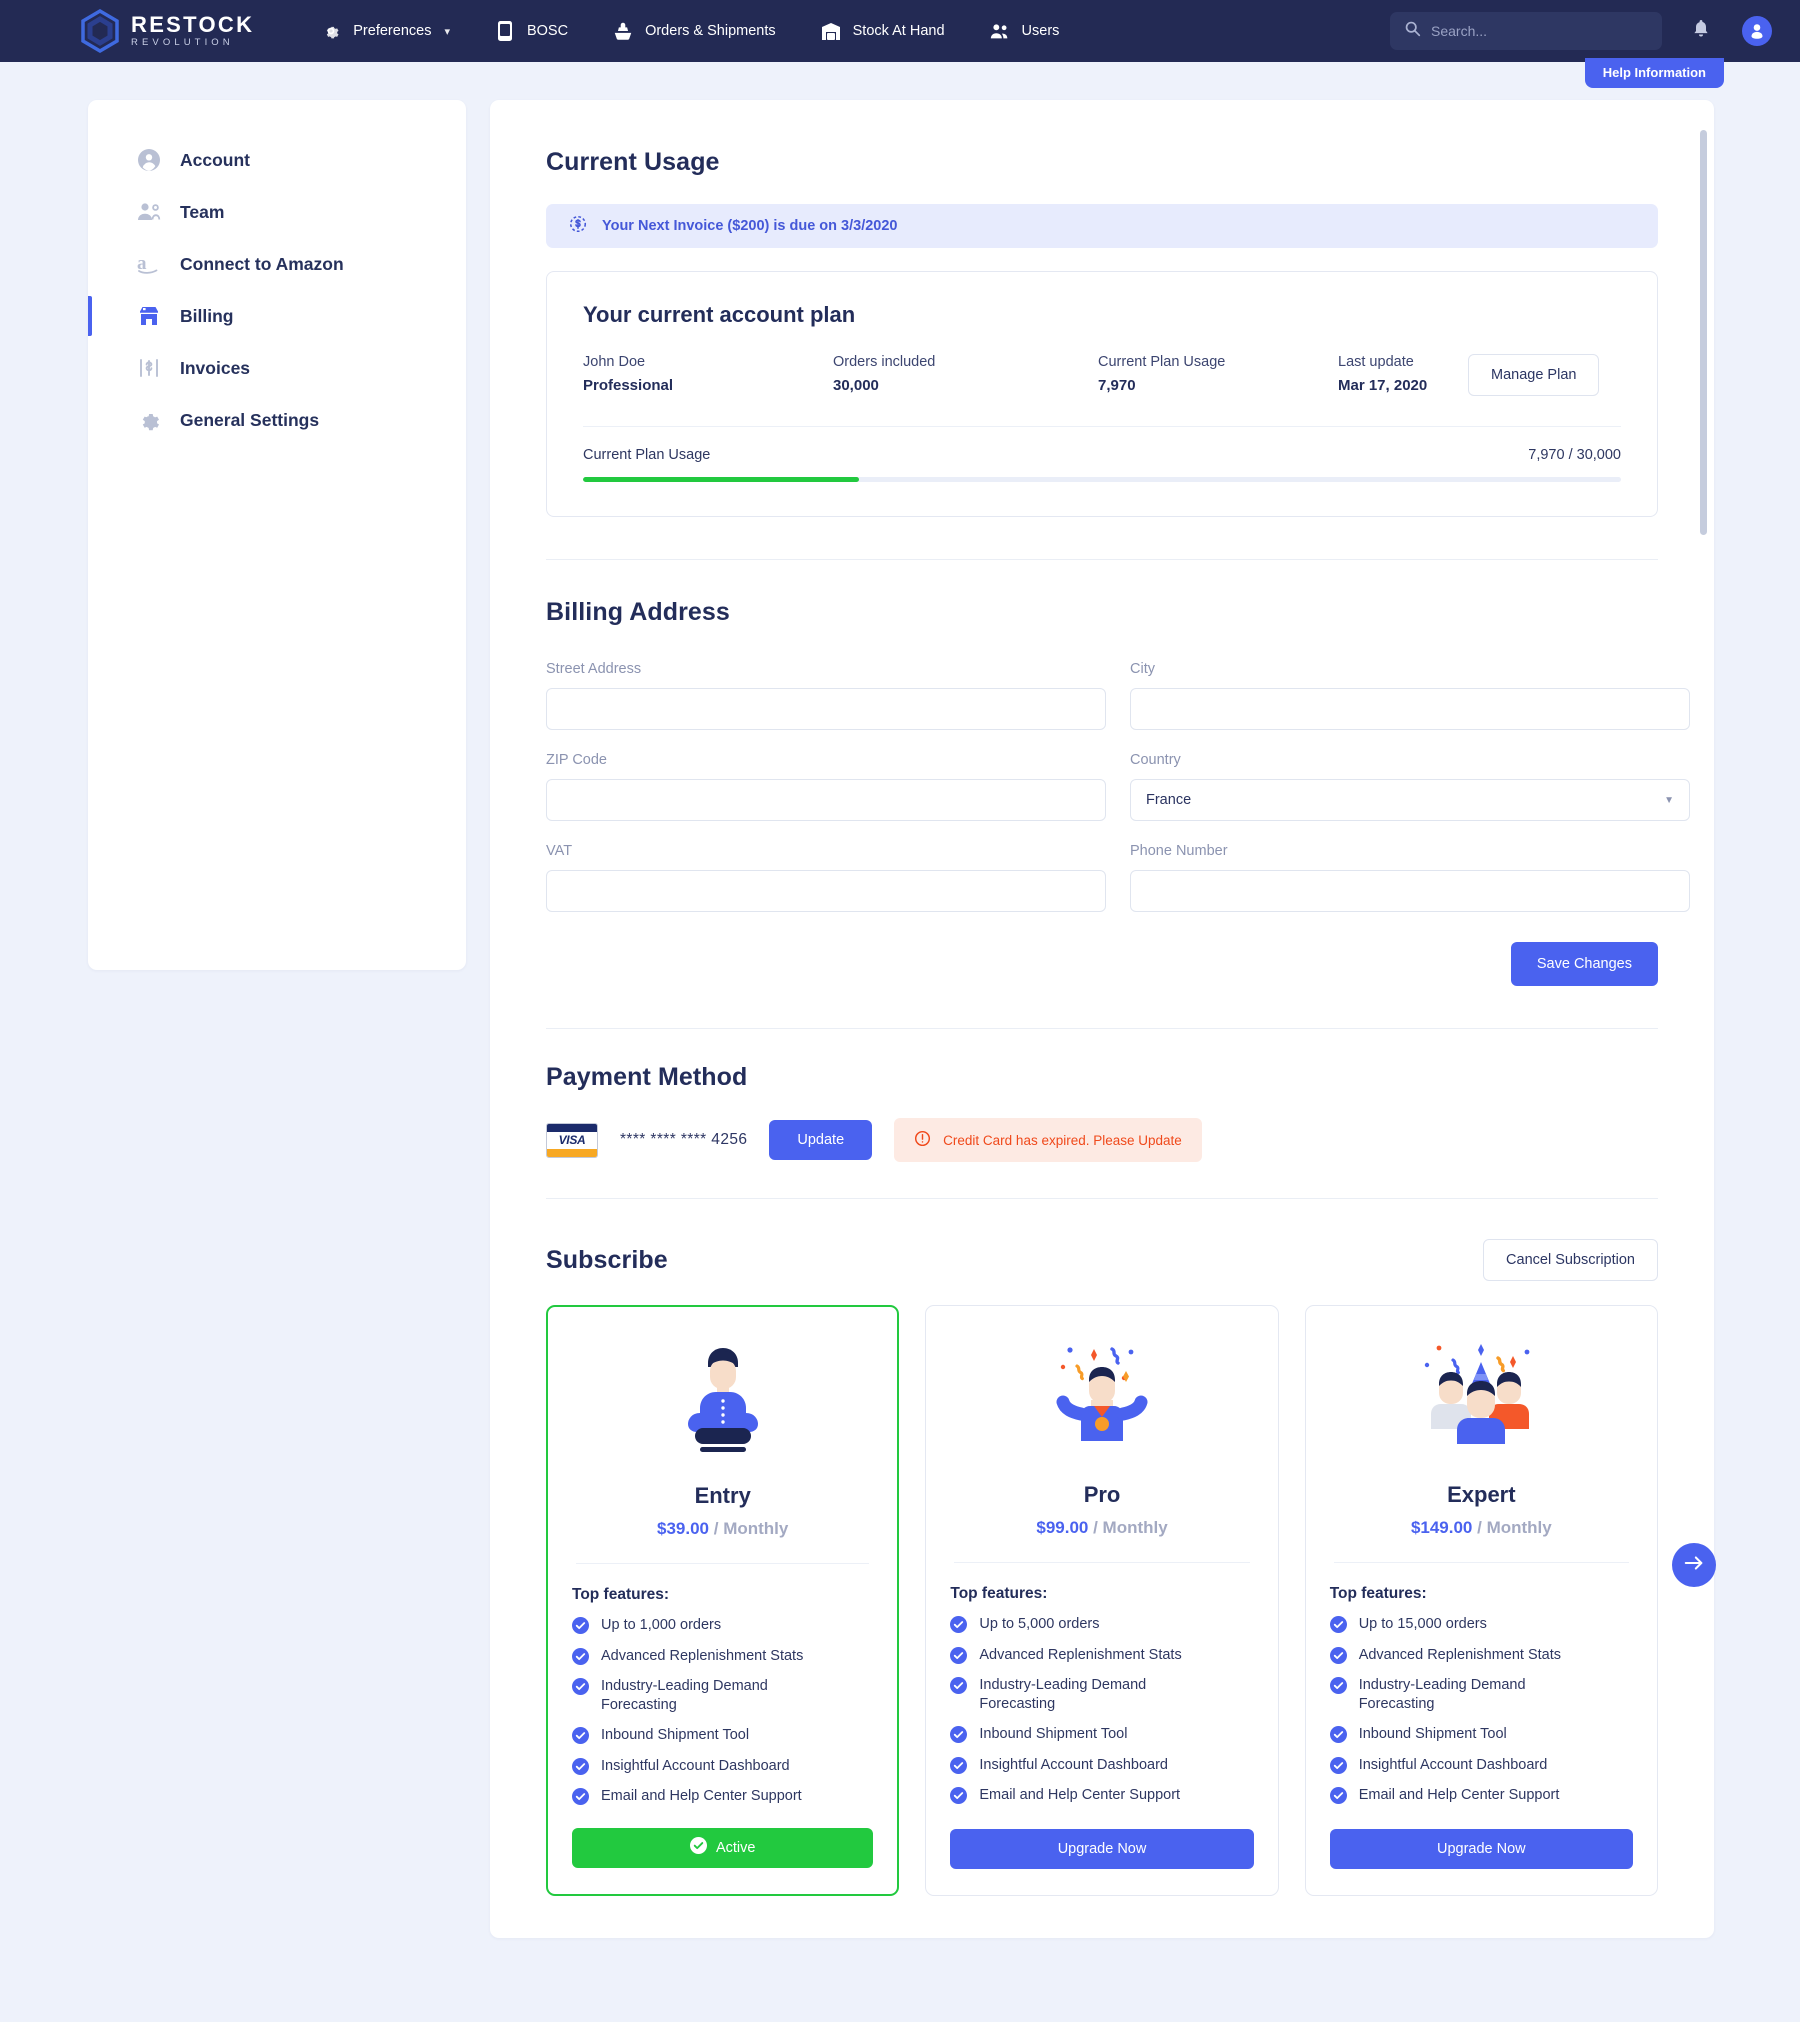 The image size is (1800, 2022). I want to click on label-phone-number: Phone Number, so click(1179, 851).